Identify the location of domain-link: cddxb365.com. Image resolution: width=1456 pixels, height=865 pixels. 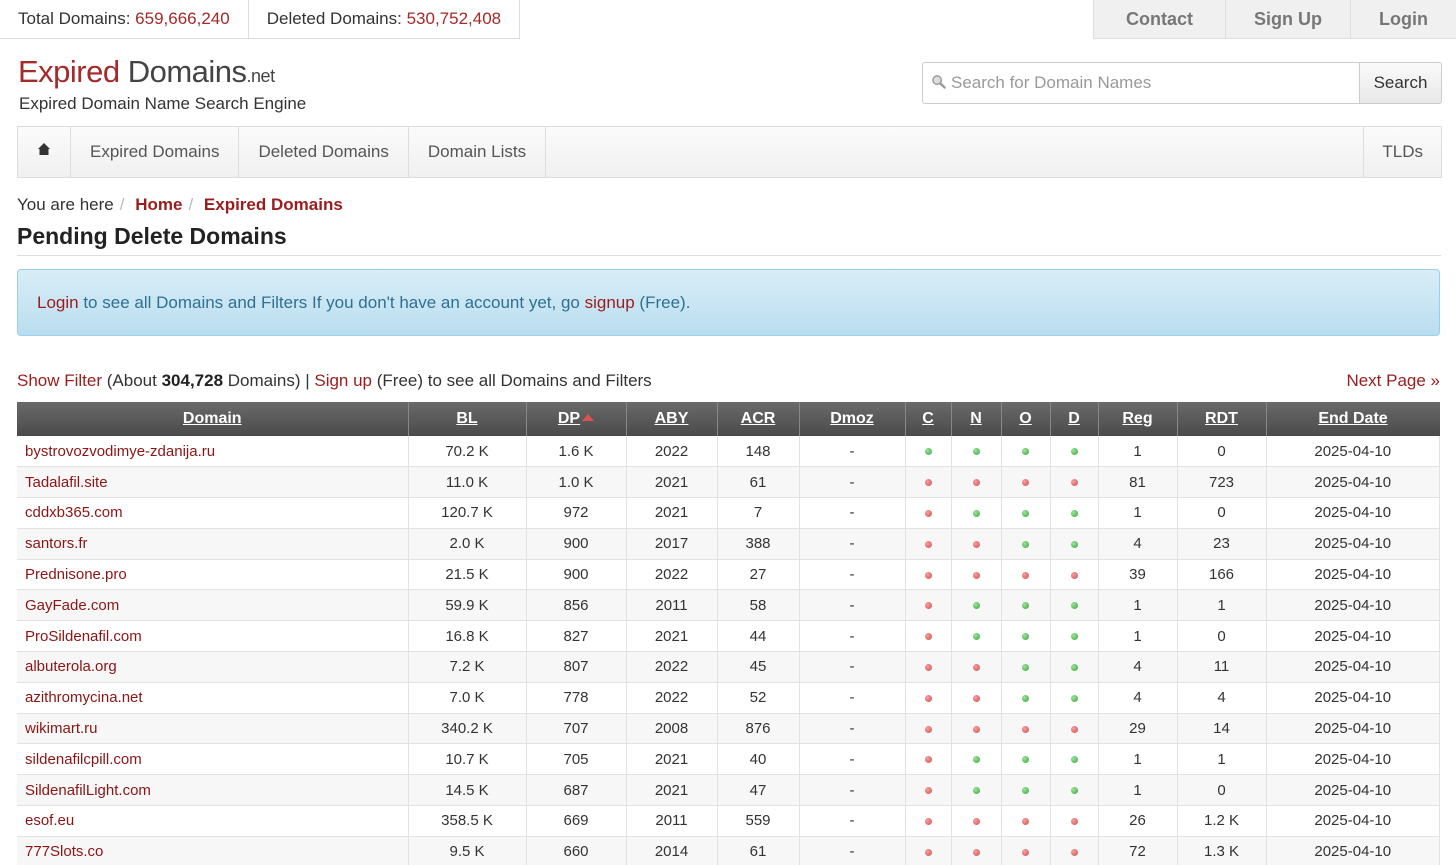
(74, 512).